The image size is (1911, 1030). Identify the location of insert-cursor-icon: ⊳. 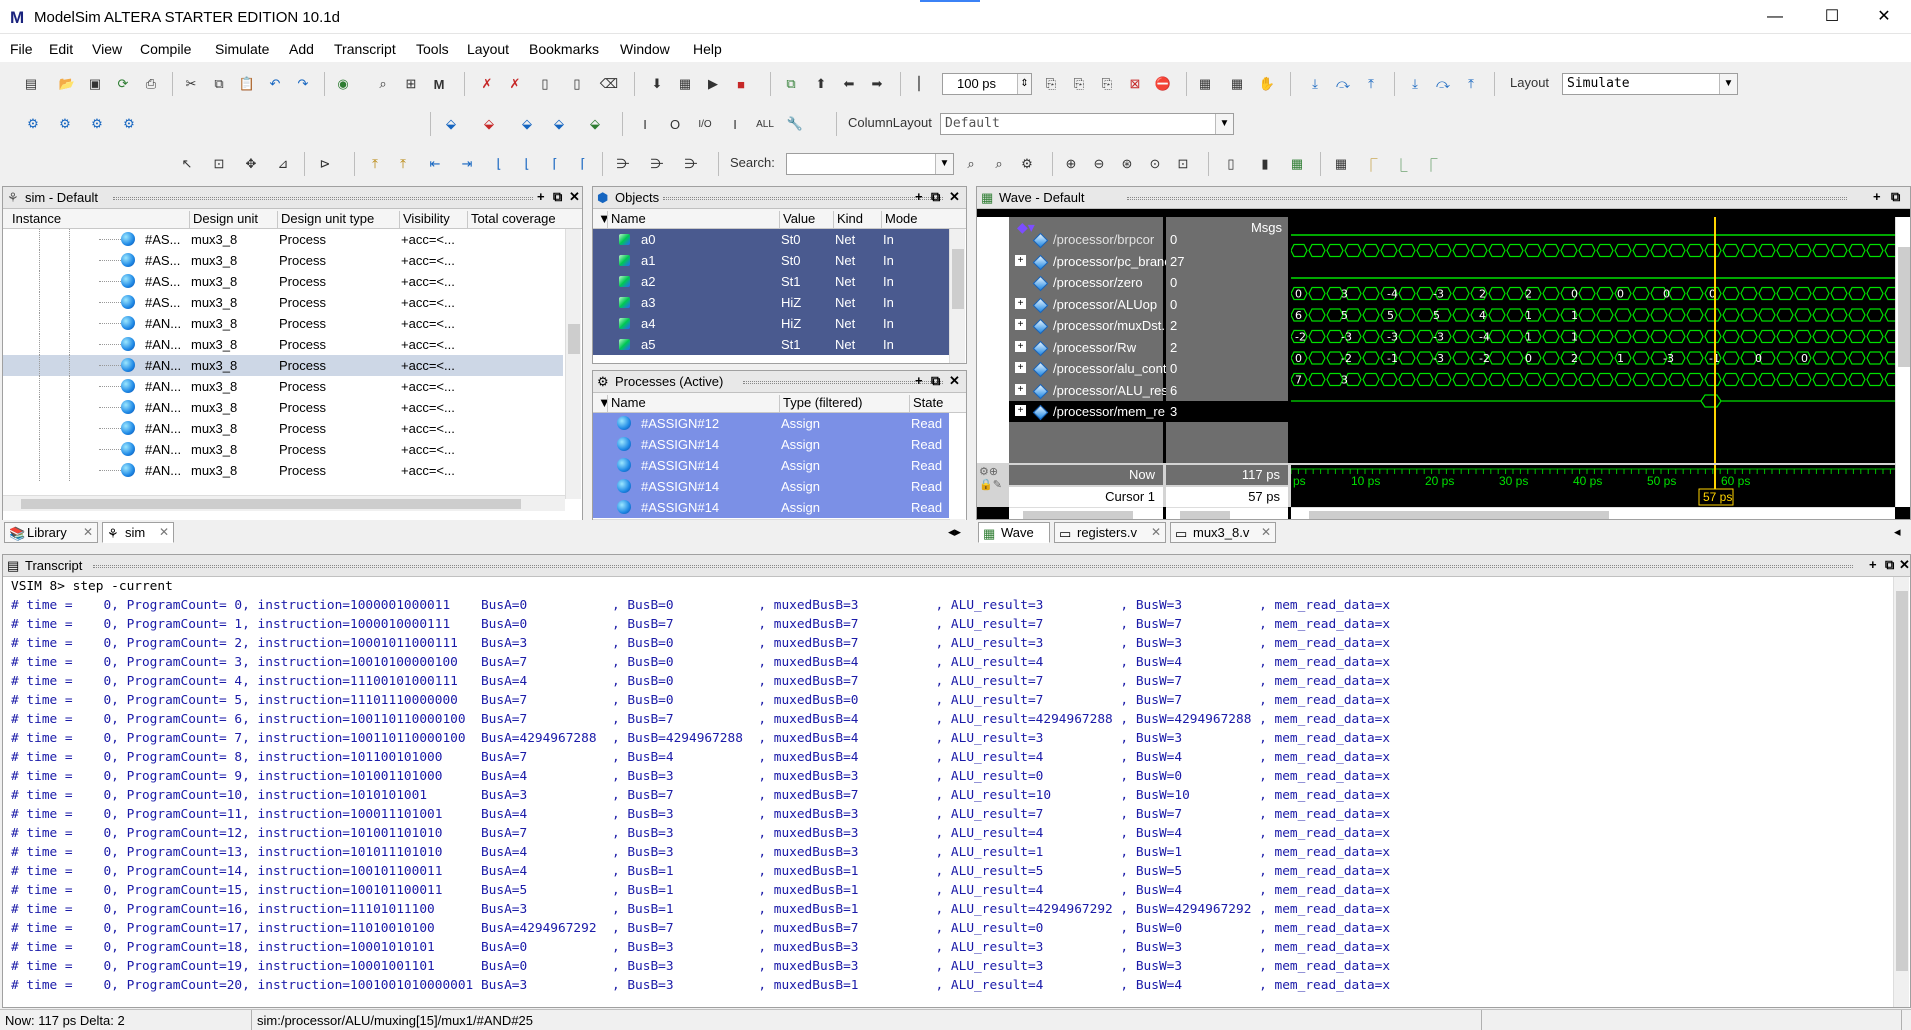
(325, 164).